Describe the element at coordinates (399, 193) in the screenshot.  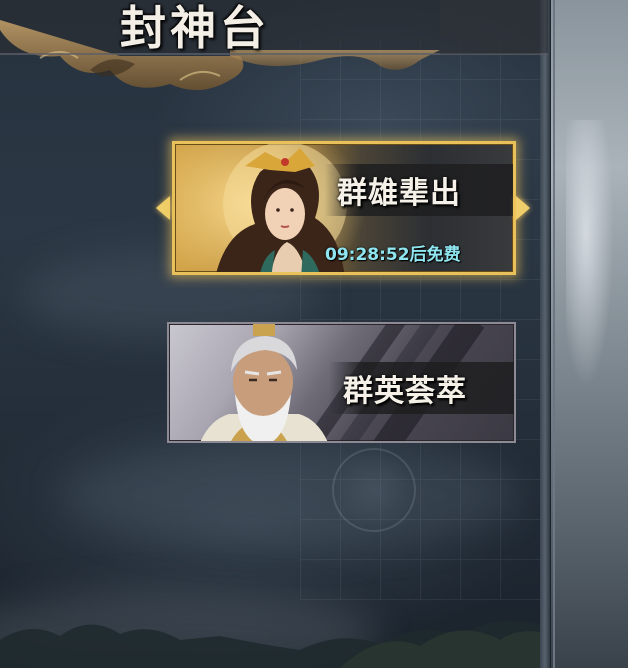
I see `card-title: 群雄辈出` at that location.